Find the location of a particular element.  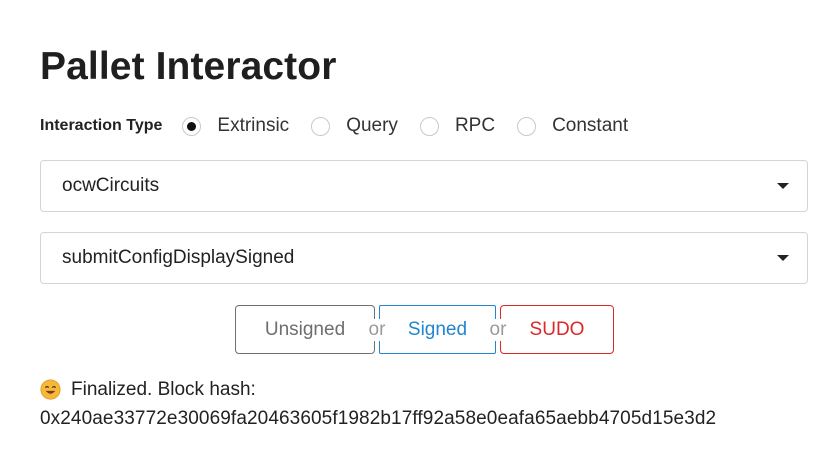

sudo-button: SUDO is located at coordinates (557, 329).